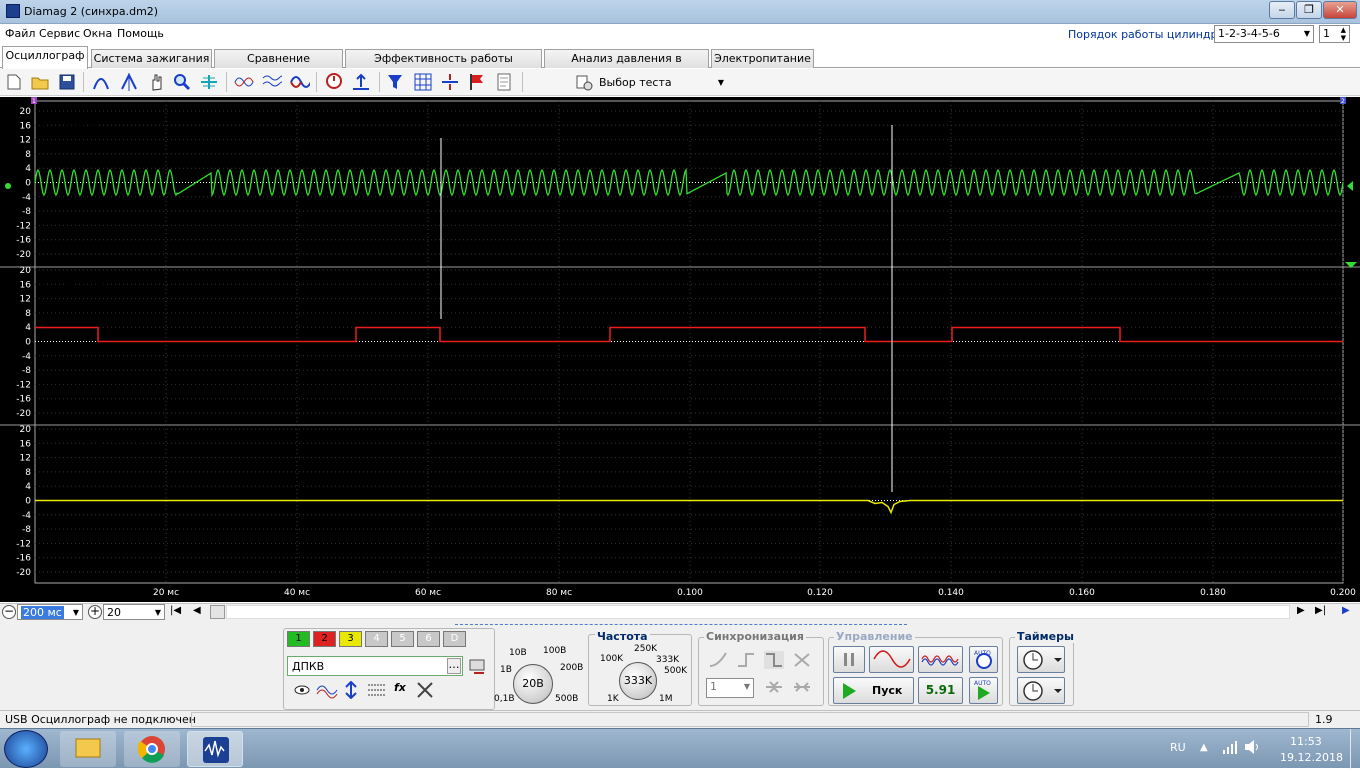  What do you see at coordinates (244, 82) in the screenshot?
I see `waveform-overlay-icon` at bounding box center [244, 82].